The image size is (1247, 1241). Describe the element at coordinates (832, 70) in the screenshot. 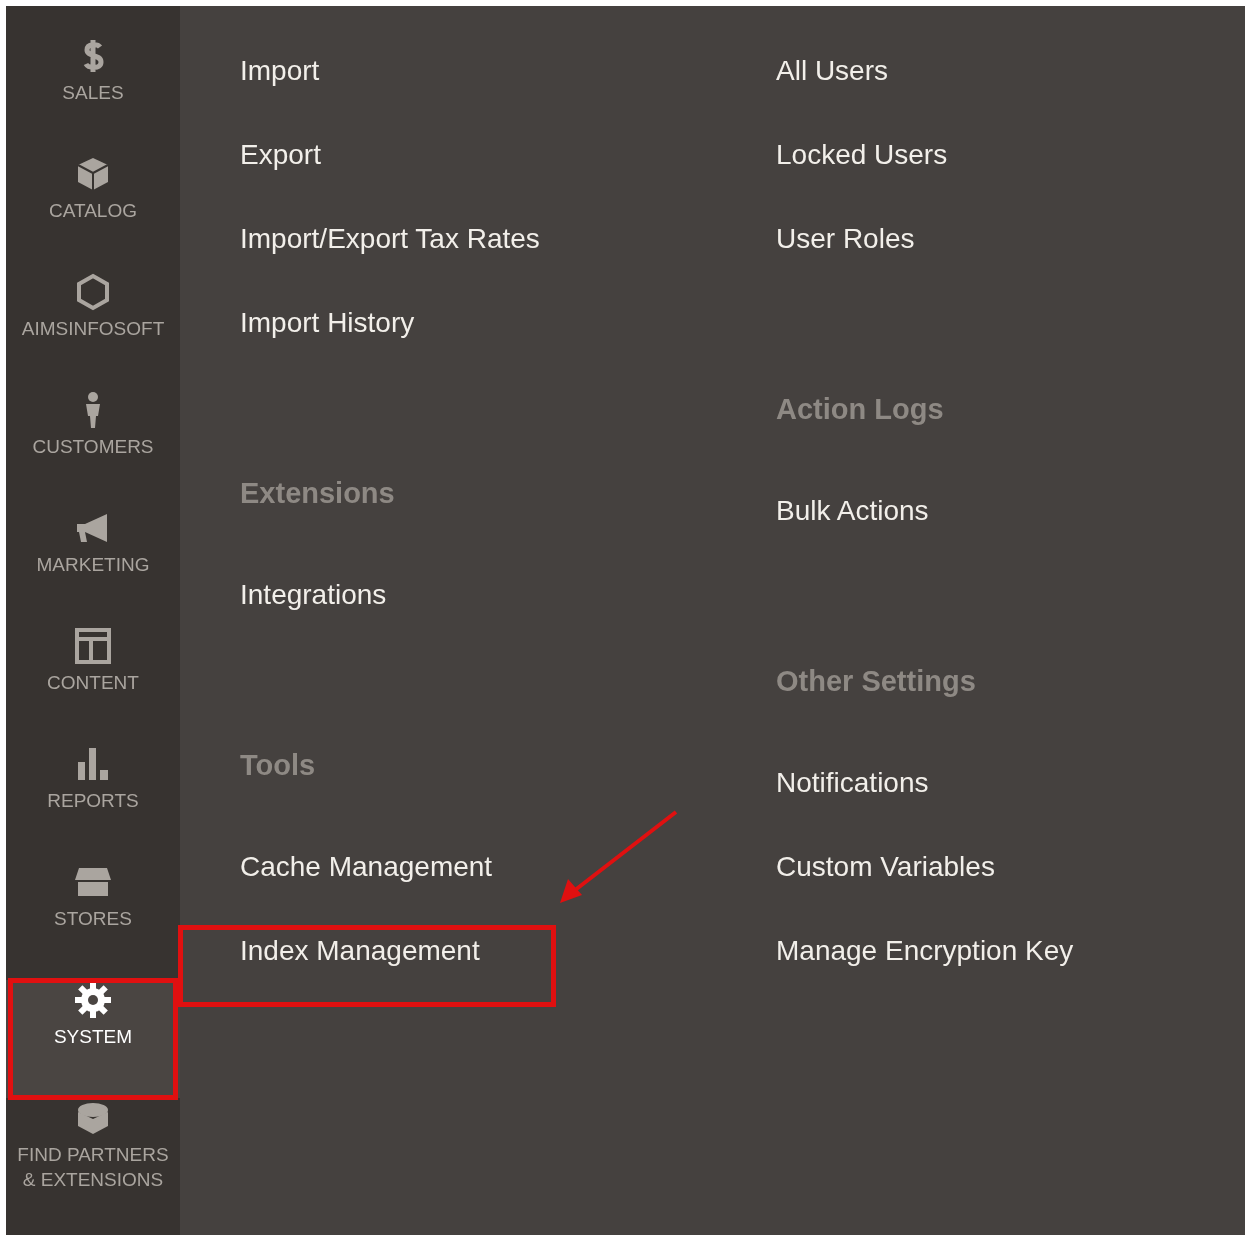

I see `menu-link: All Users` at that location.